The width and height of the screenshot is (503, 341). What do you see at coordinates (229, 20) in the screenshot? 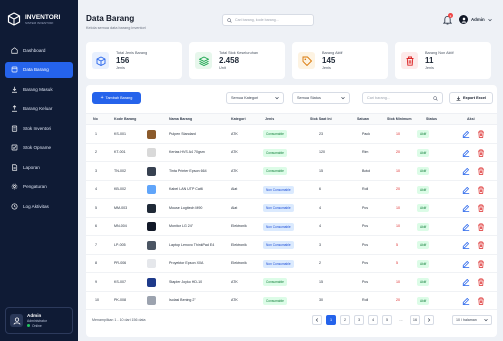
I see `search-icon` at bounding box center [229, 20].